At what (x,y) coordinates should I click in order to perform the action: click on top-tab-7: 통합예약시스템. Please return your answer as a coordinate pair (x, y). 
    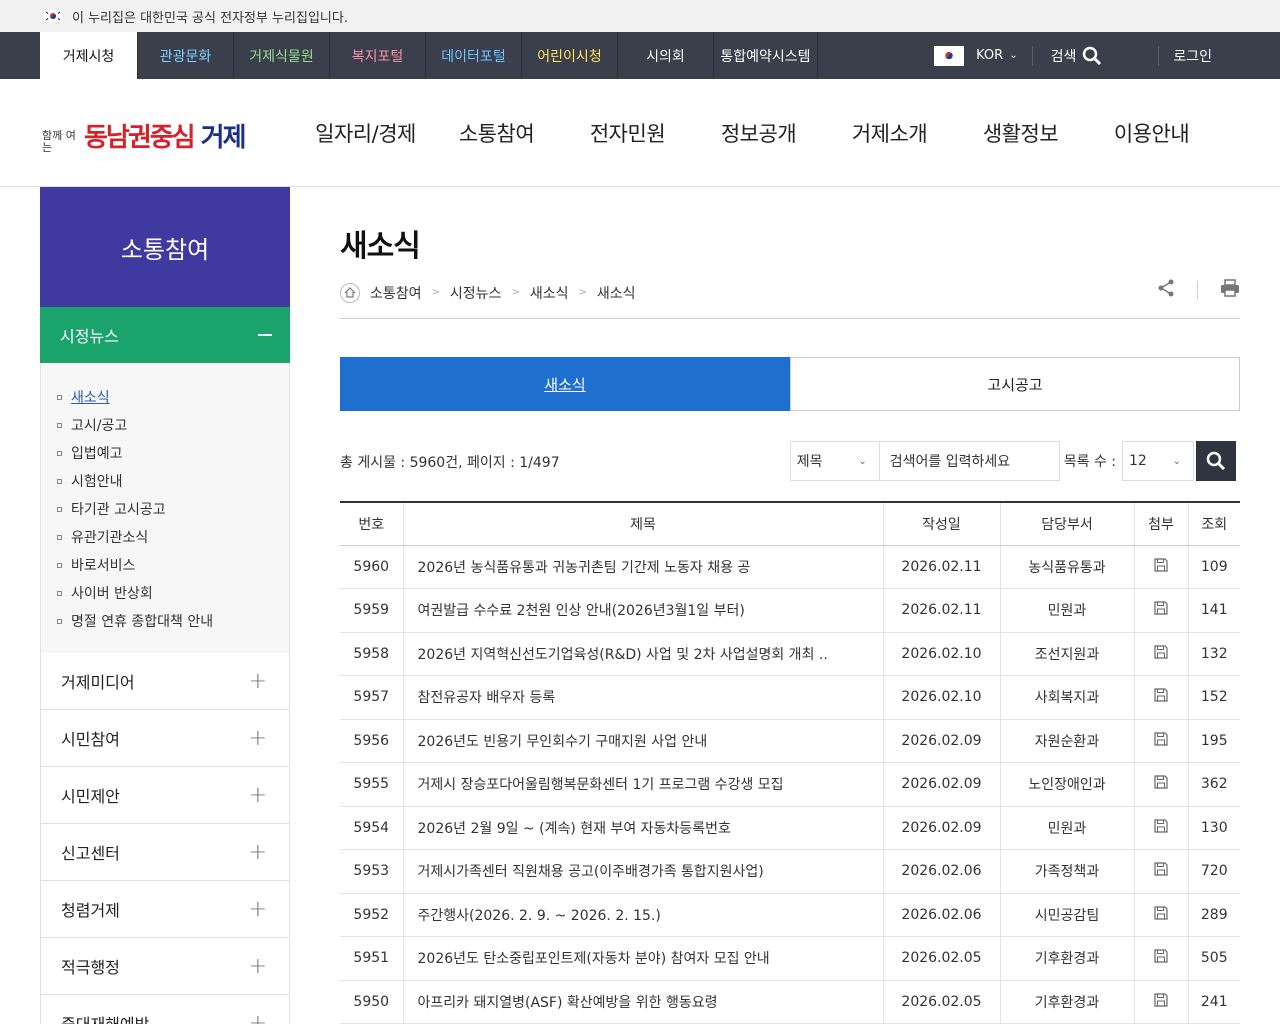
    Looking at the image, I should click on (766, 55).